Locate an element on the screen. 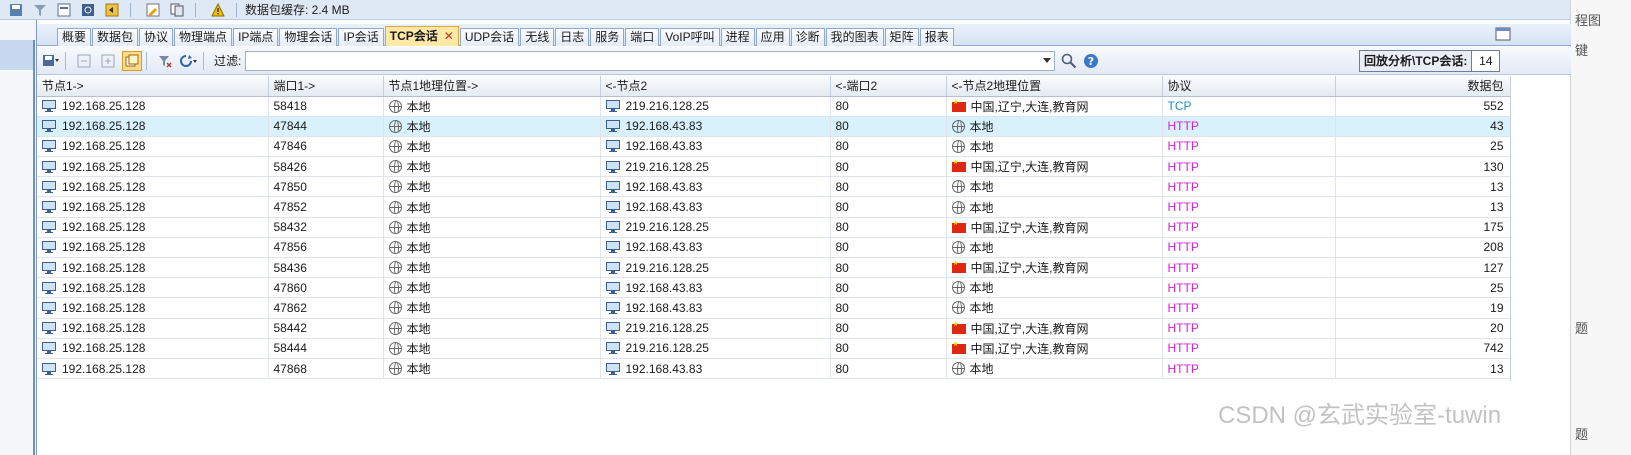  cell-packets: 208 is located at coordinates (1423, 248).